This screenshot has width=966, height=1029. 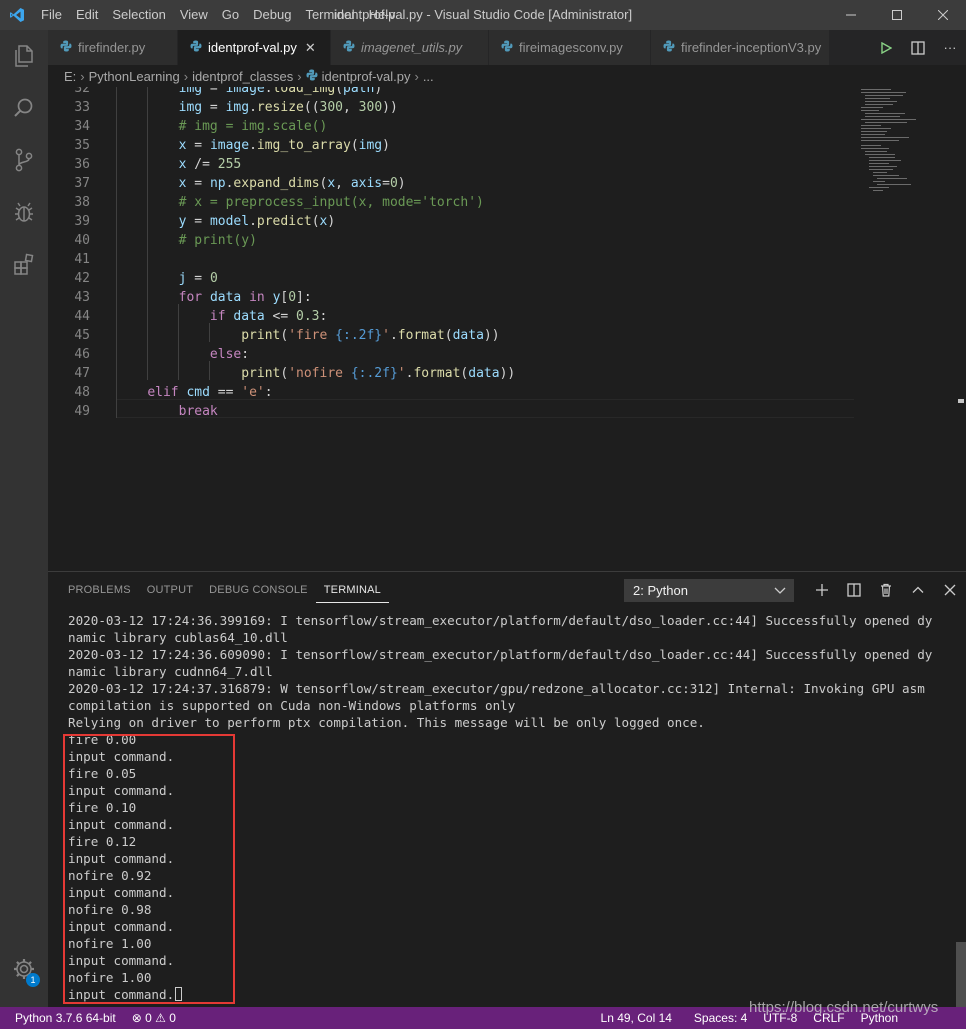 I want to click on breadcrumb-item: PythonLearning, so click(x=134, y=76).